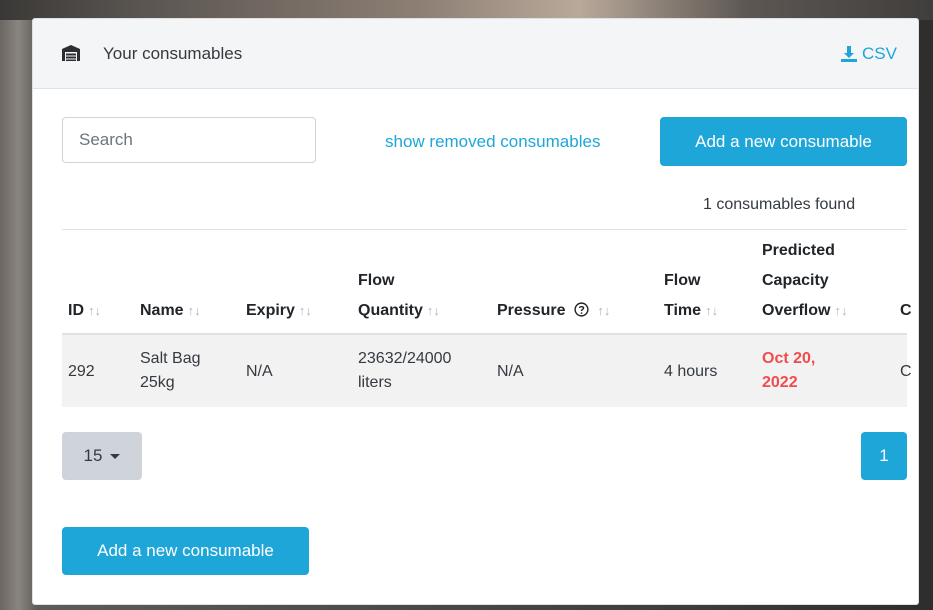  What do you see at coordinates (259, 371) in the screenshot?
I see `cell-expiry: N/A` at bounding box center [259, 371].